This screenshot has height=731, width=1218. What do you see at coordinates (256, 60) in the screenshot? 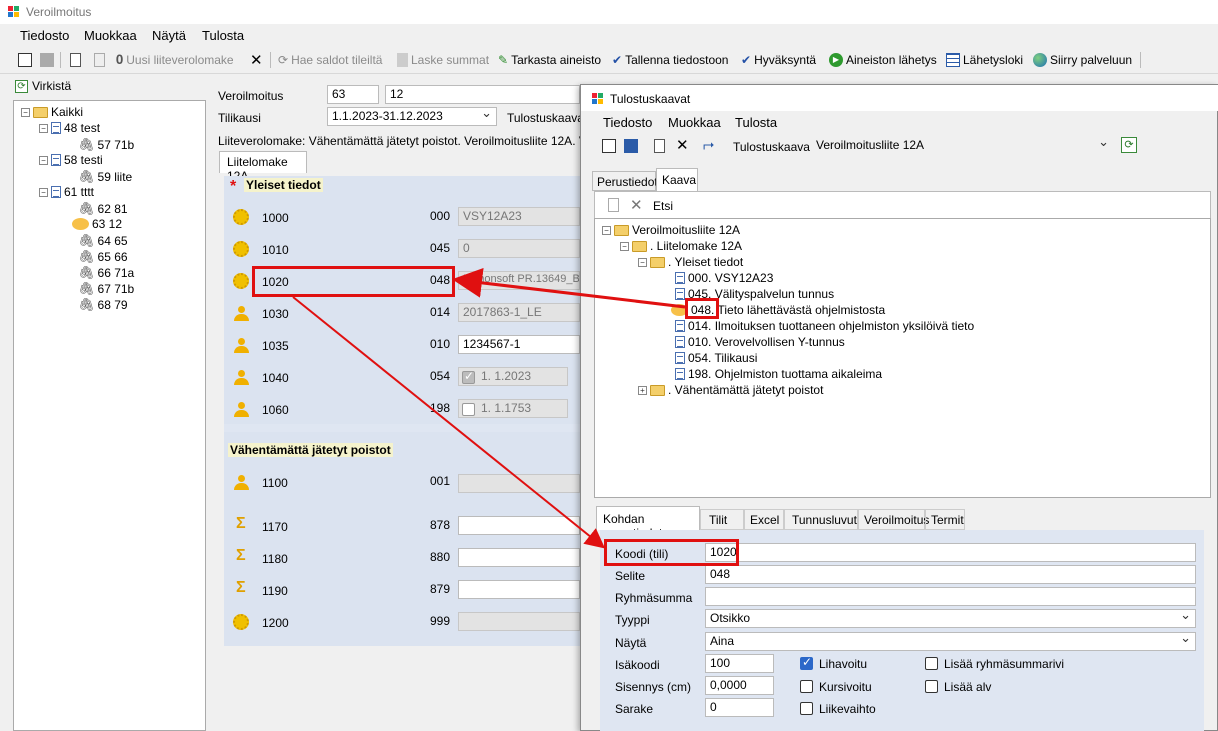
I see `delete-button: ✕` at bounding box center [256, 60].